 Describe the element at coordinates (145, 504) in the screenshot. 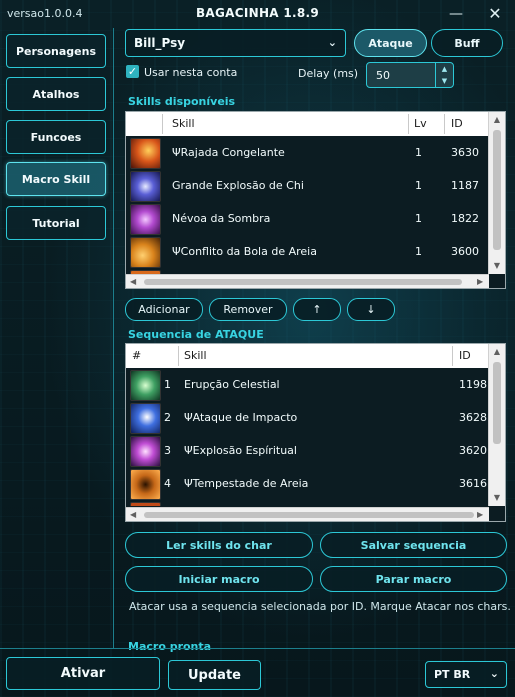

I see `partial-skill-icon` at that location.